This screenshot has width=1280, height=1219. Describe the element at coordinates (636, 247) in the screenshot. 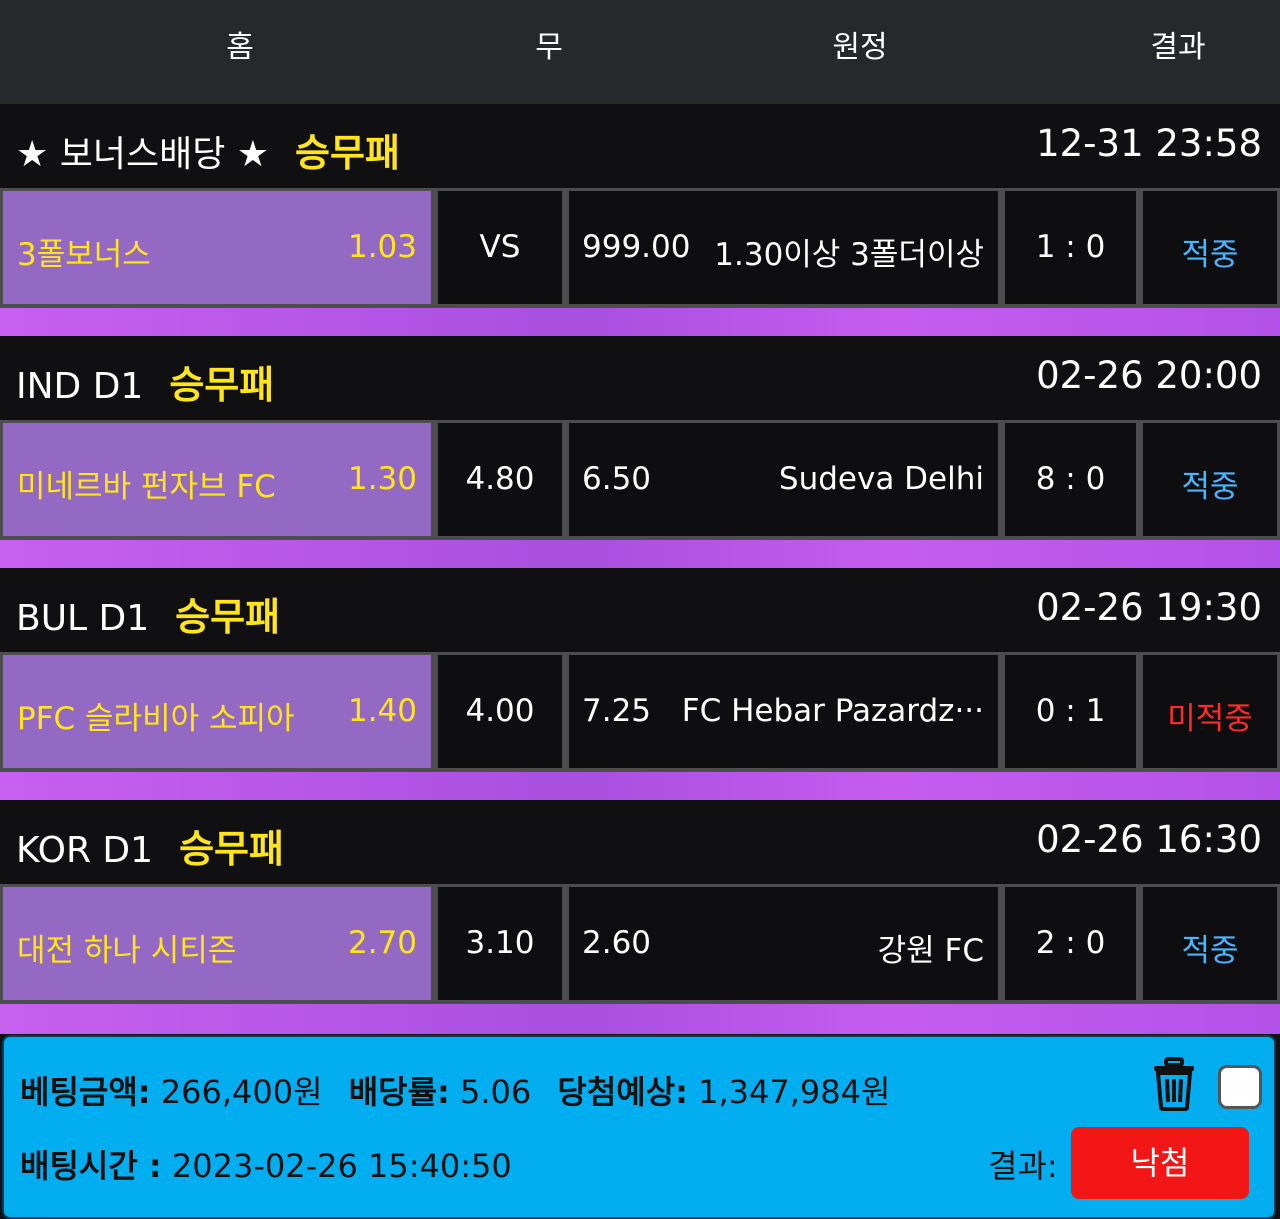

I see `away-odds: 999.00` at that location.